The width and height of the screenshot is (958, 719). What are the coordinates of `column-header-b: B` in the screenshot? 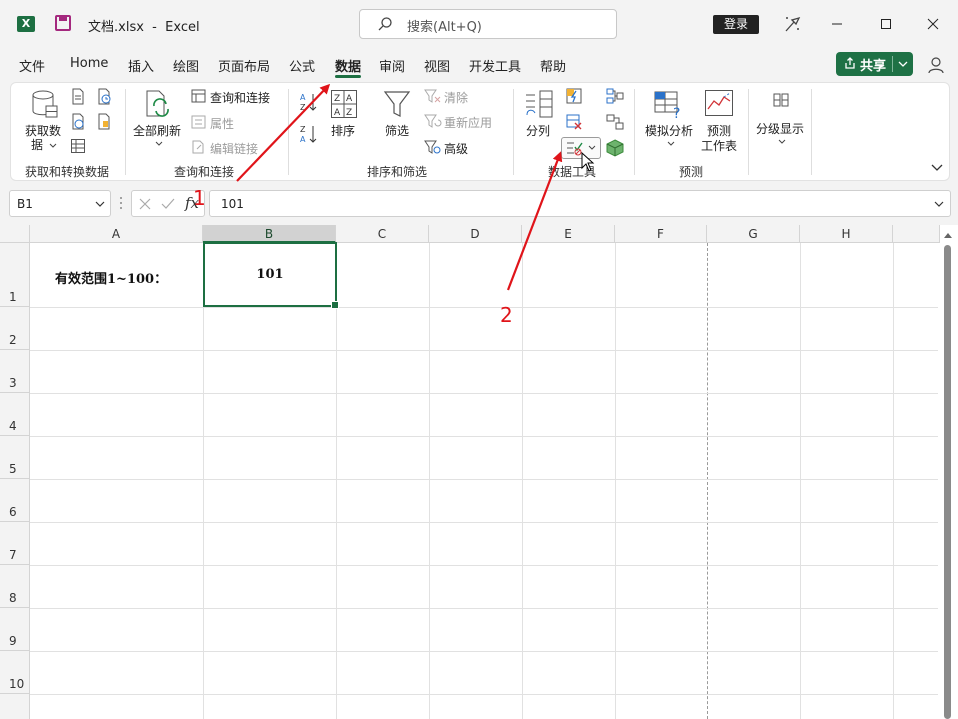 It's located at (269, 234).